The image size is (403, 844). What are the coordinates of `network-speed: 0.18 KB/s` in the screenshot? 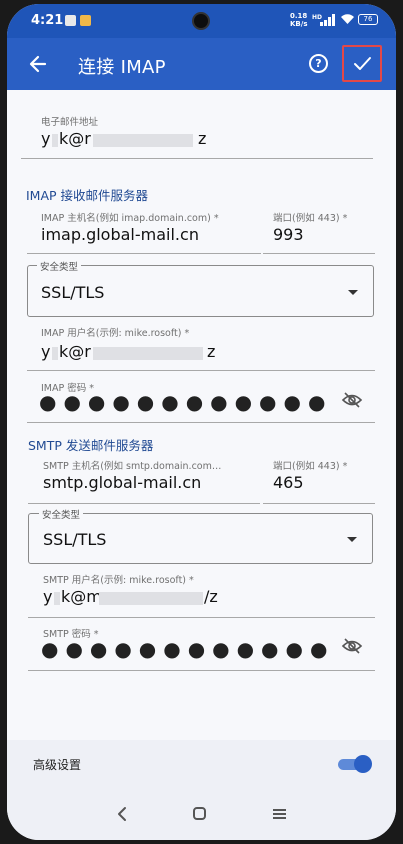 It's located at (298, 20).